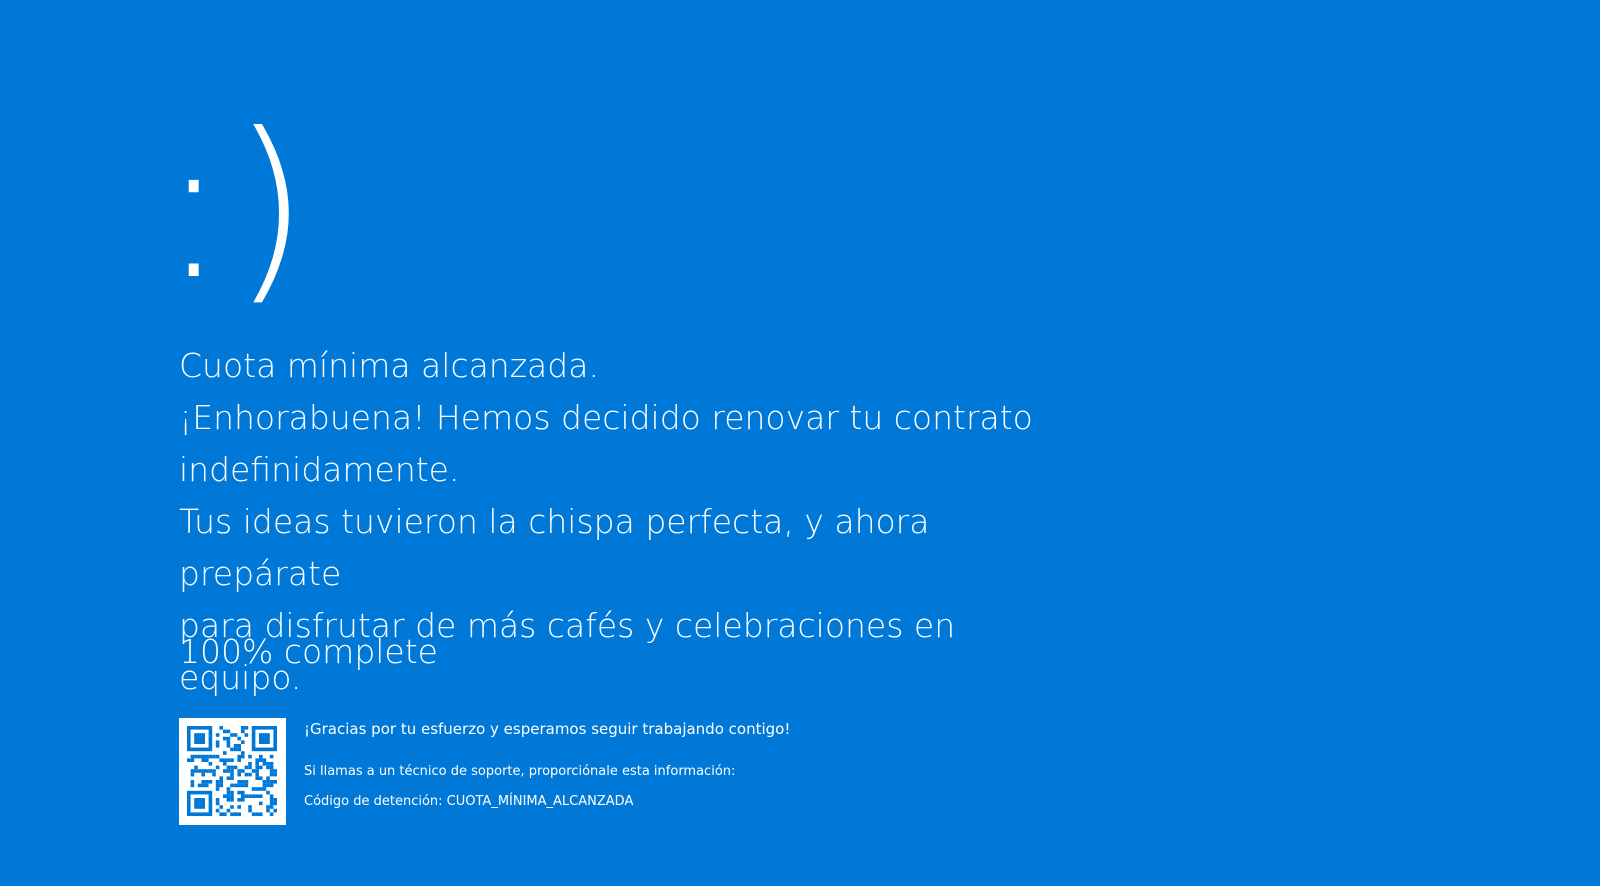 The image size is (1600, 886). What do you see at coordinates (237, 207) in the screenshot?
I see `smiley-face: :)` at bounding box center [237, 207].